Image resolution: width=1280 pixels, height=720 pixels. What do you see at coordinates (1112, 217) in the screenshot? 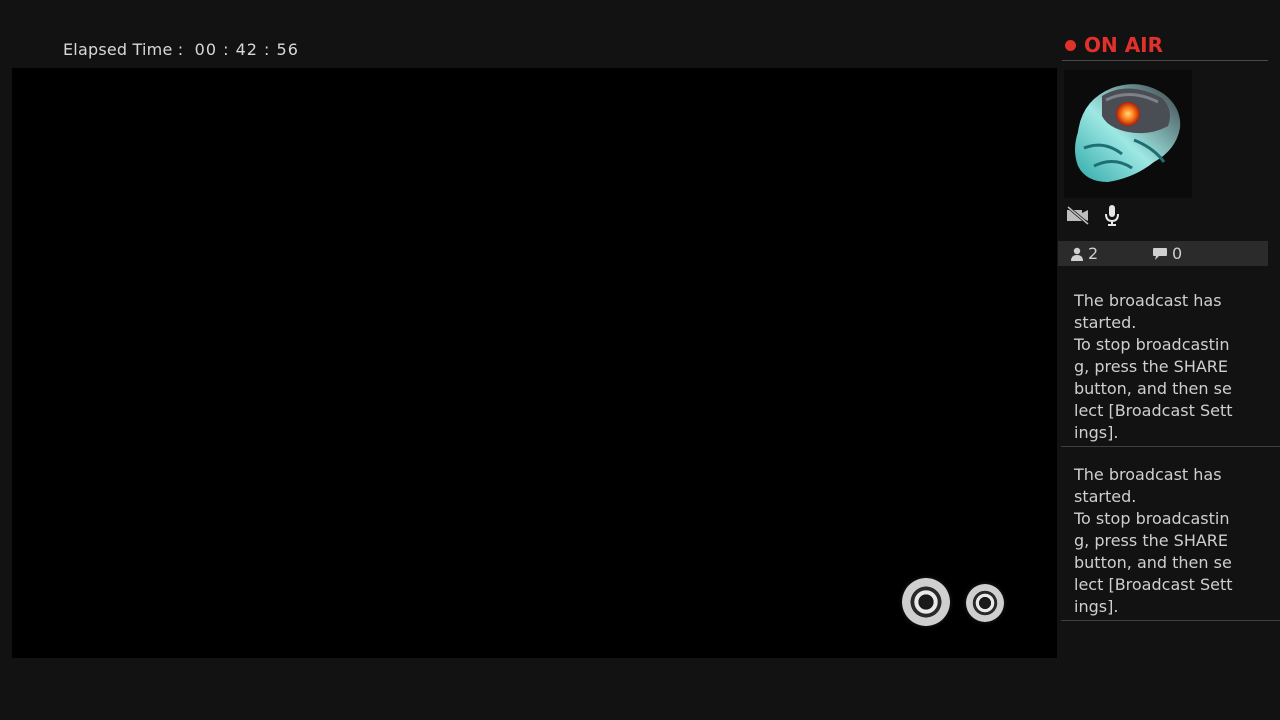
I see `microphone-icon` at bounding box center [1112, 217].